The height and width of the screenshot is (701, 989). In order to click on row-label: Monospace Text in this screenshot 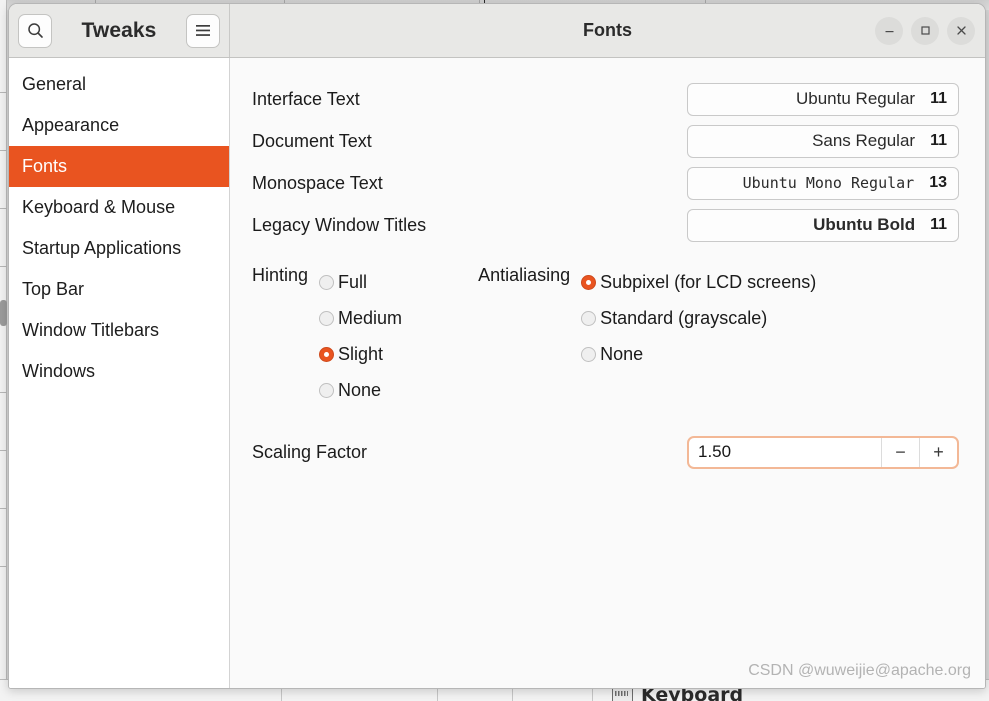, I will do `click(317, 182)`.